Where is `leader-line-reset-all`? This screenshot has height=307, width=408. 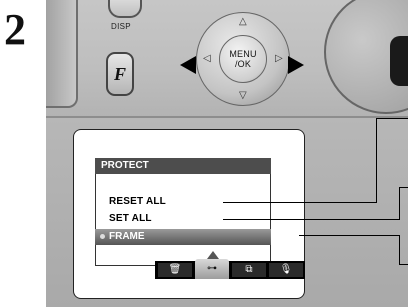
leader-line-reset-all is located at coordinates (299, 202).